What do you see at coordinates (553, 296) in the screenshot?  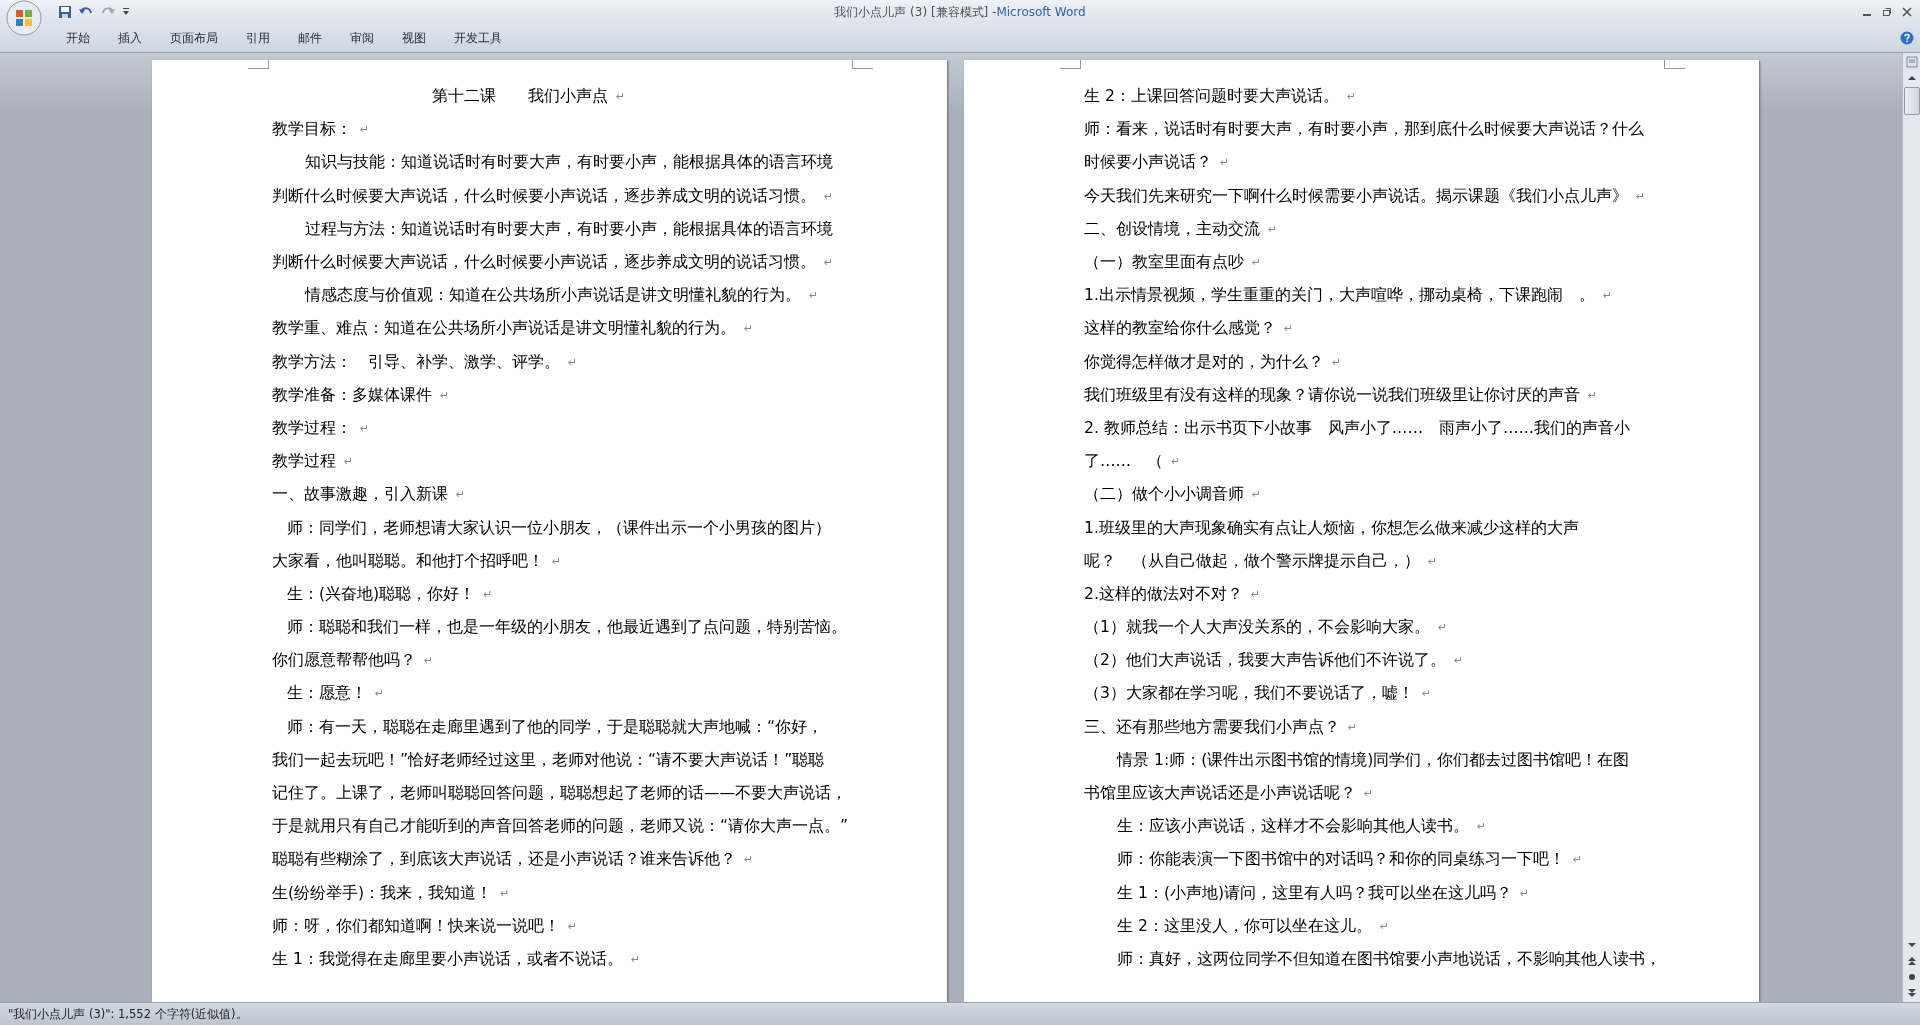 I see `text-line: 情感态度与价值观：知道在公共场所小声说话是讲文明懂礼貌的行为。` at bounding box center [553, 296].